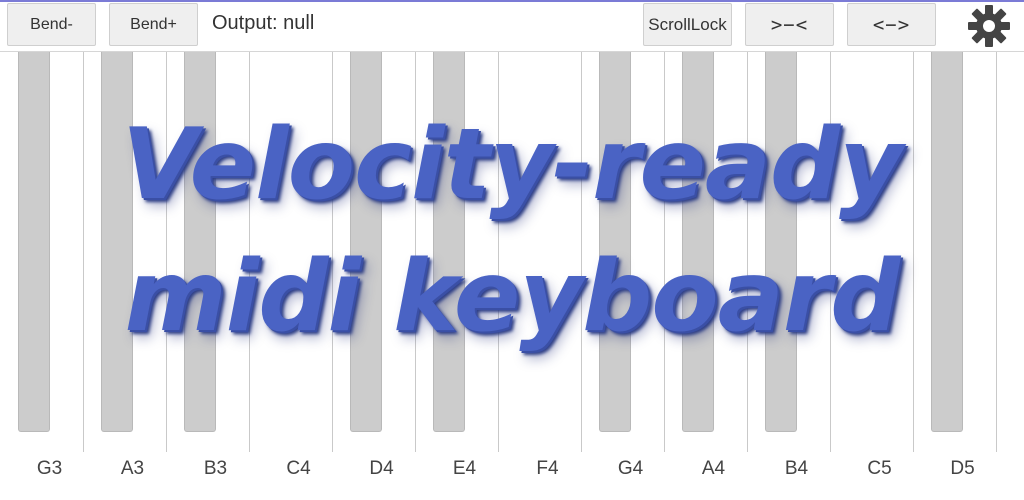  I want to click on key-labels: G3 A3 B3 C4 D4 E4 F4 G4 A4 B4 C5 D5, so click(512, 477).